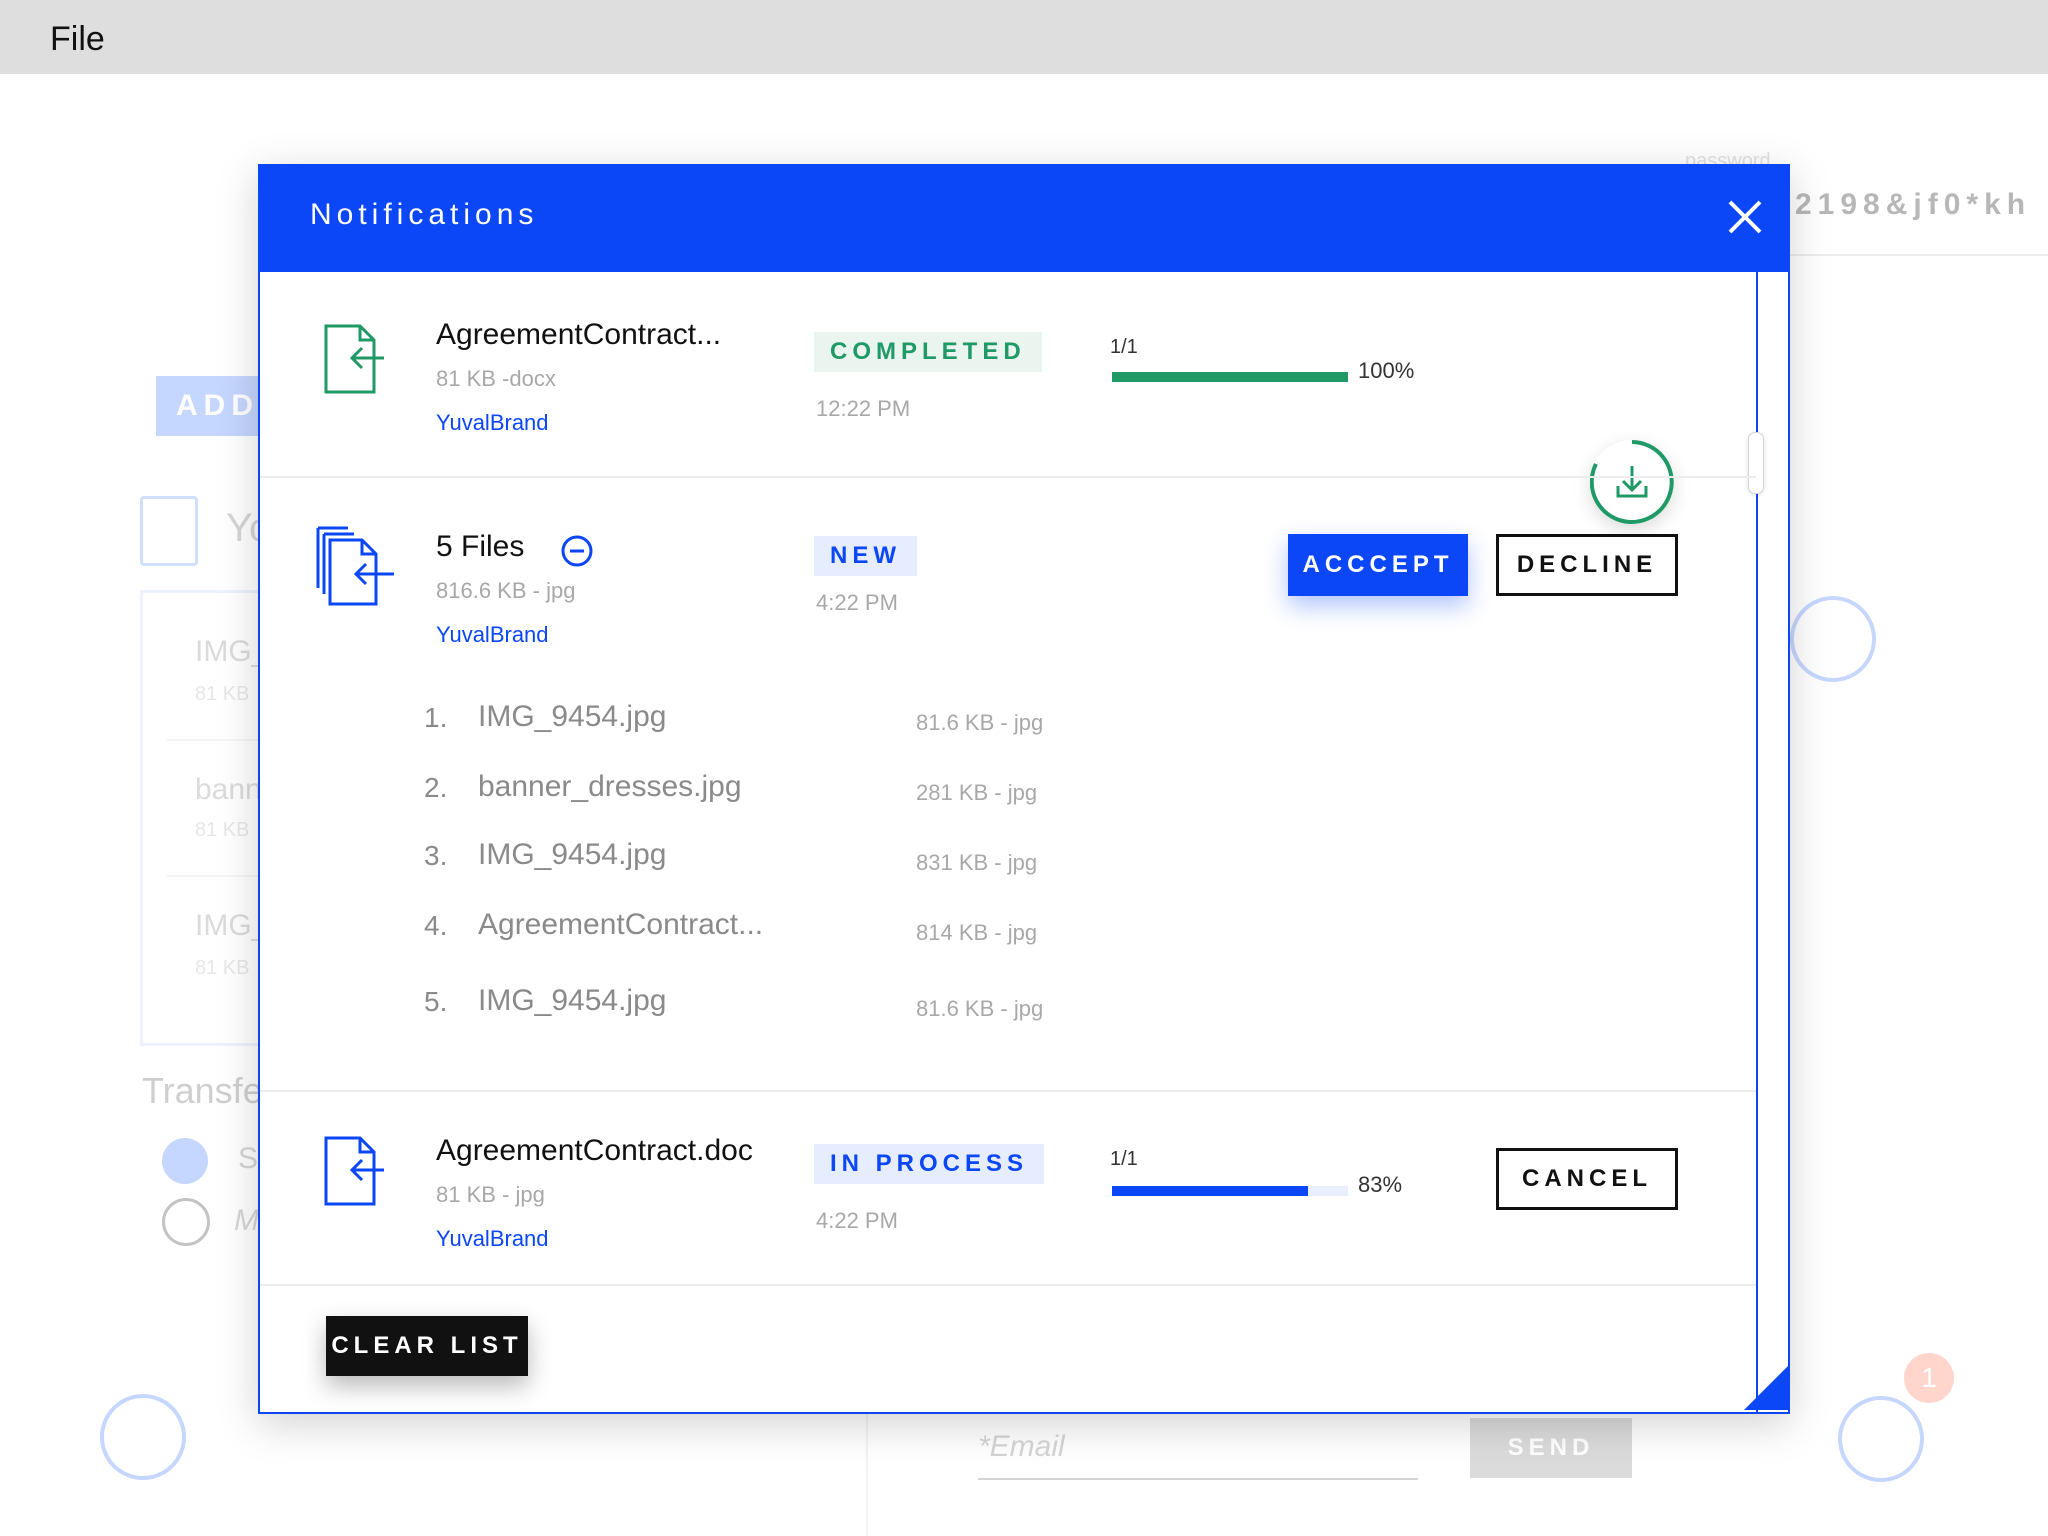 Image resolution: width=2048 pixels, height=1536 pixels. Describe the element at coordinates (1386, 370) in the screenshot. I see `progress-percent: 100%` at that location.